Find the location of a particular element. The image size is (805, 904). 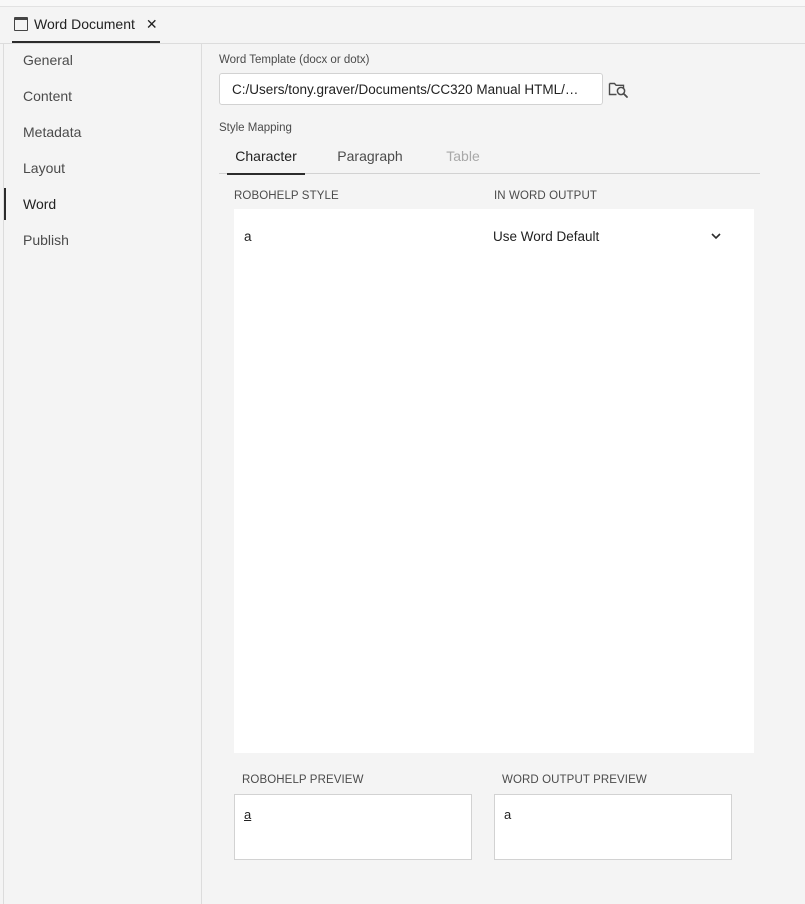

sidebar-item-label: Content is located at coordinates (48, 96).